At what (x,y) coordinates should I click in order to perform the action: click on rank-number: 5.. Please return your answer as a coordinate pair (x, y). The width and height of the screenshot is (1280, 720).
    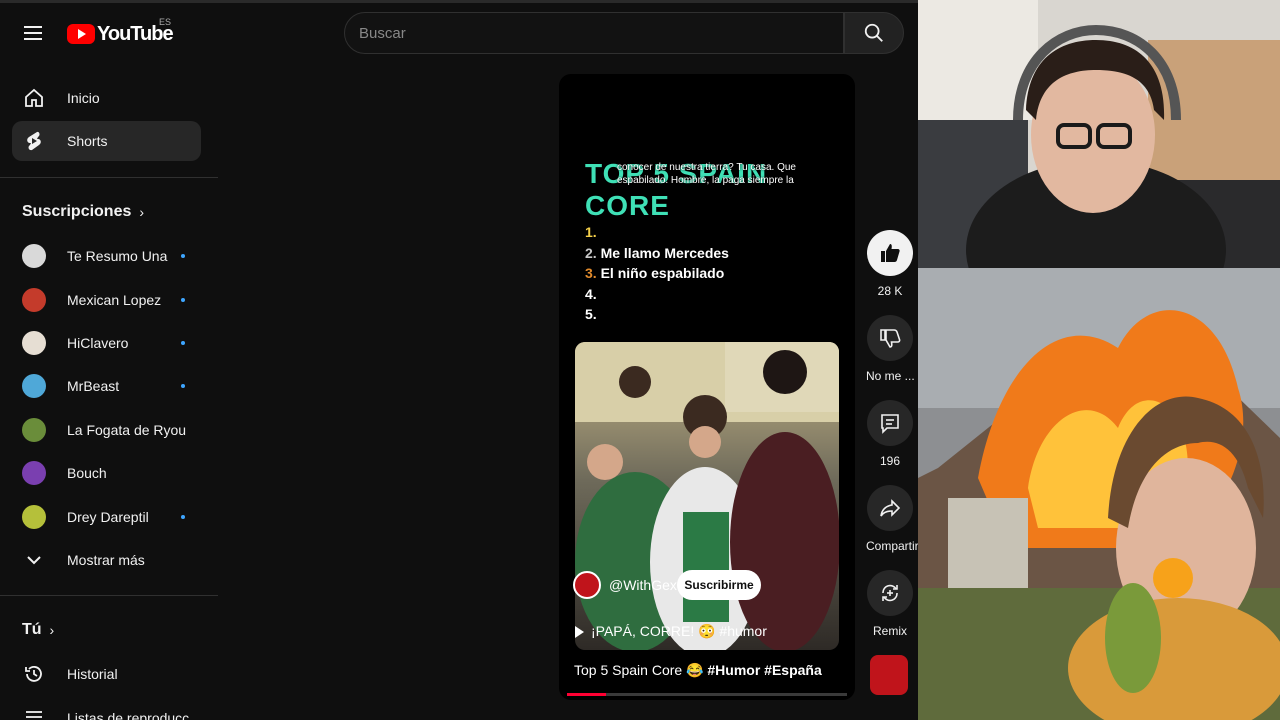
    Looking at the image, I should click on (591, 314).